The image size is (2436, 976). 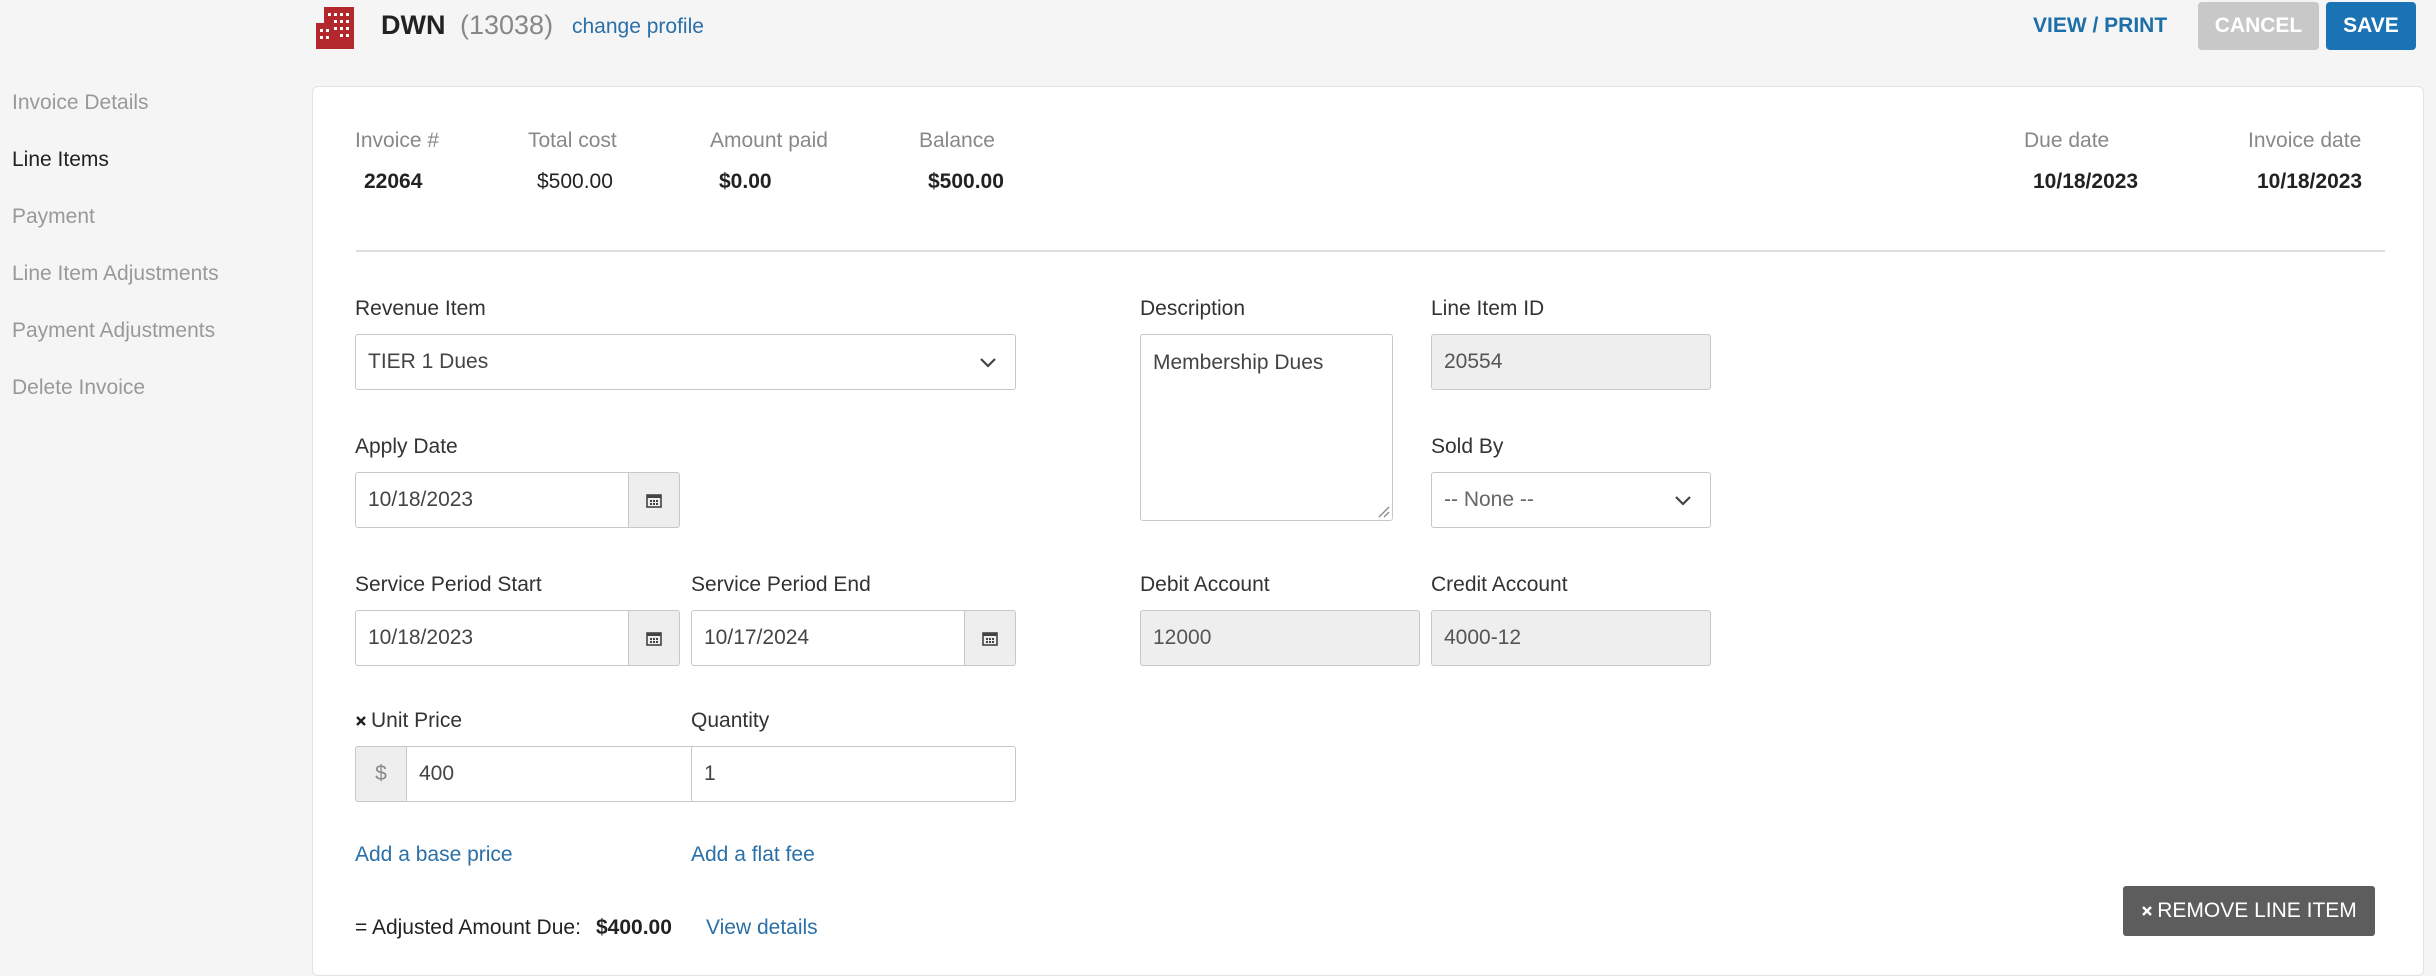 I want to click on debit-account-value: 12000, so click(x=1182, y=637).